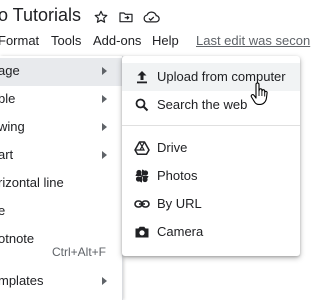  Describe the element at coordinates (211, 232) in the screenshot. I see `camera-item: Camera` at that location.